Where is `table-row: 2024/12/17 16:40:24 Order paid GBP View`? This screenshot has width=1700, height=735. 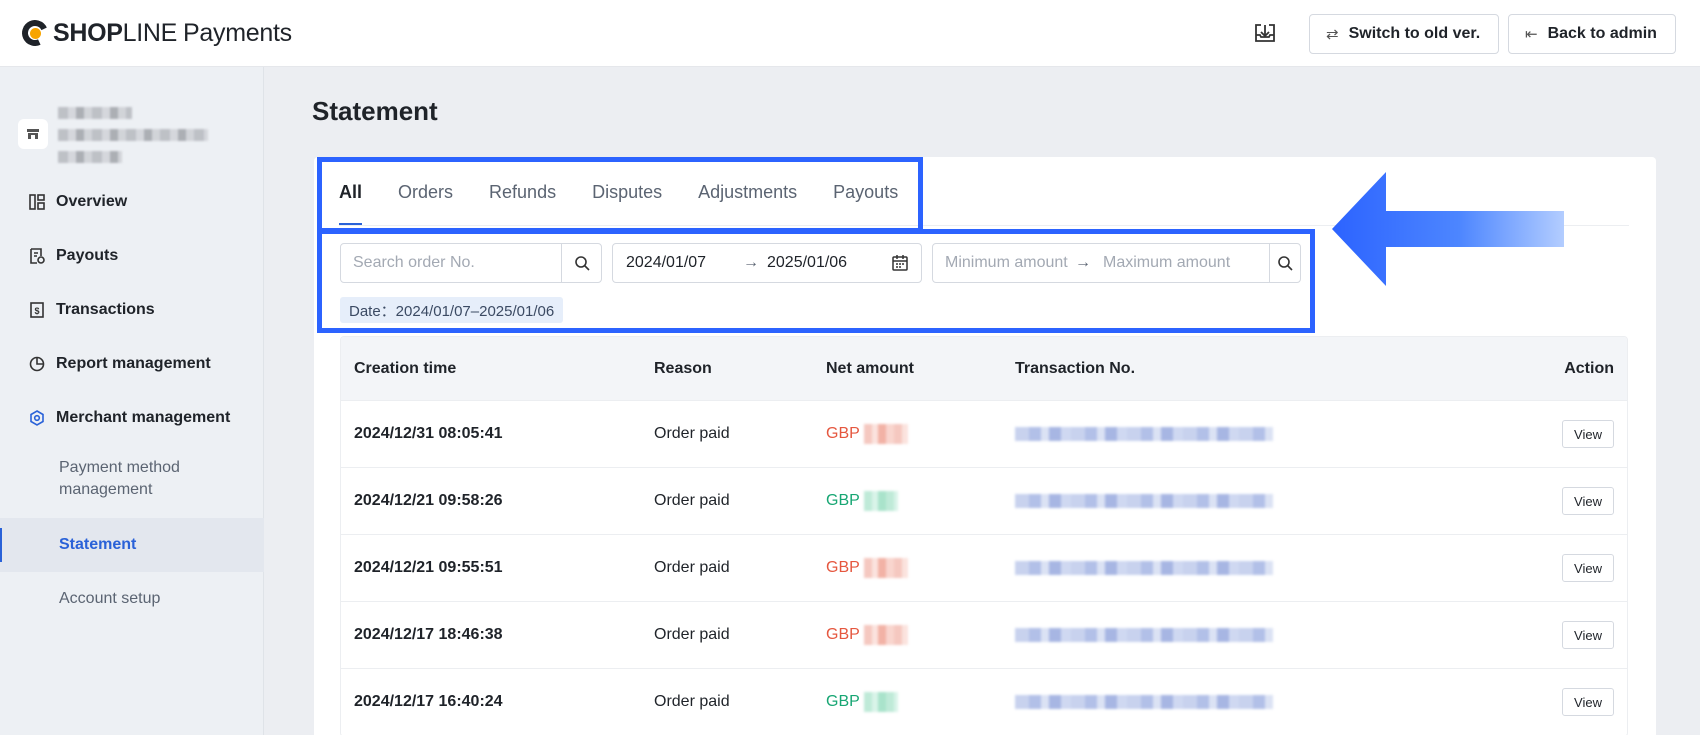 table-row: 2024/12/17 16:40:24 Order paid GBP View is located at coordinates (984, 702).